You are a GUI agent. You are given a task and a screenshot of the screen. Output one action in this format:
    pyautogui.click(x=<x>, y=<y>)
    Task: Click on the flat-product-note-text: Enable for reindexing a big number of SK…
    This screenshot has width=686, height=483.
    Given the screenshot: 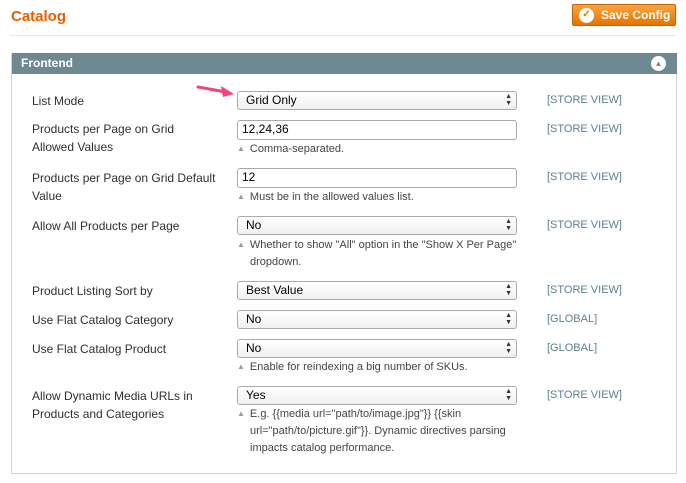 What is the action you would take?
    pyautogui.click(x=358, y=367)
    